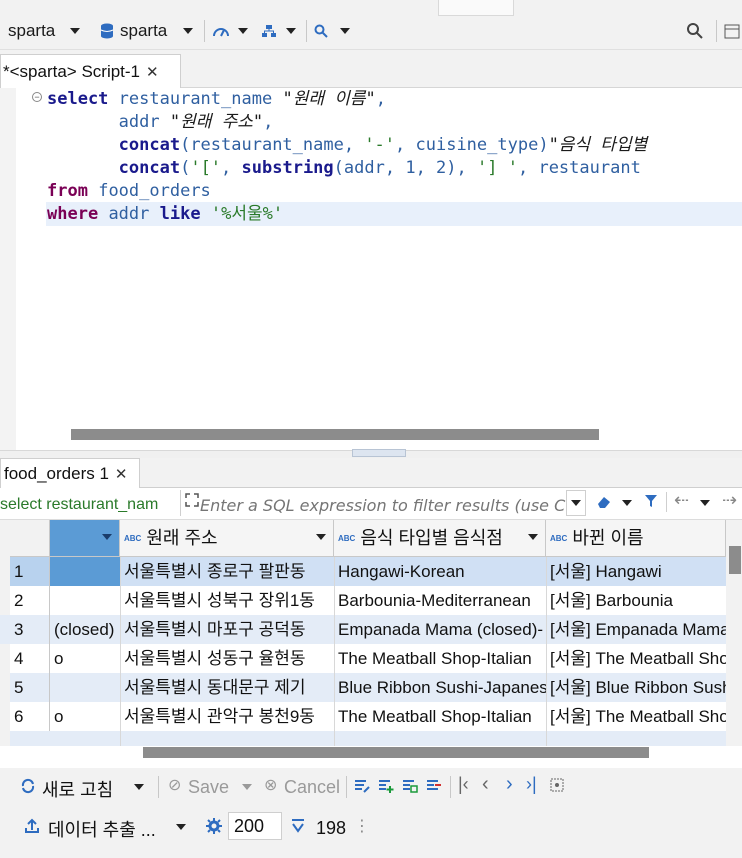 The image size is (742, 858). What do you see at coordinates (386, 786) in the screenshot?
I see `add-row-icon` at bounding box center [386, 786].